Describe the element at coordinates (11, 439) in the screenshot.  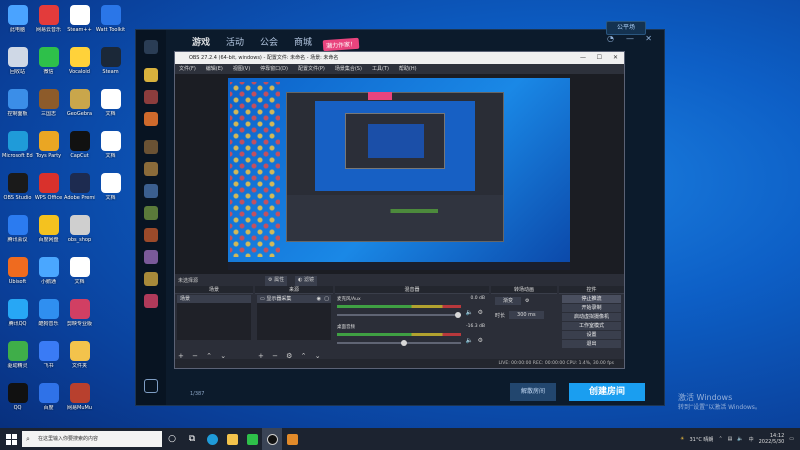
I see `start-button` at that location.